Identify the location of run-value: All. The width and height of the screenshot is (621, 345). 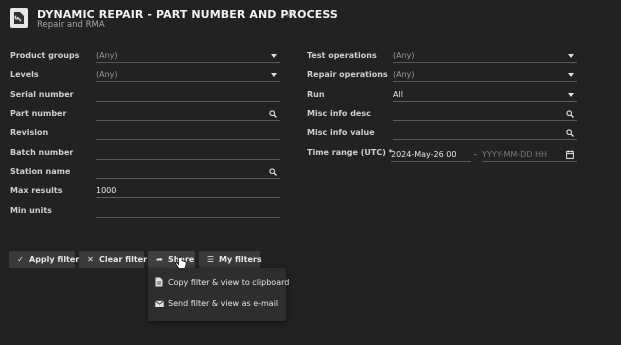
(398, 94).